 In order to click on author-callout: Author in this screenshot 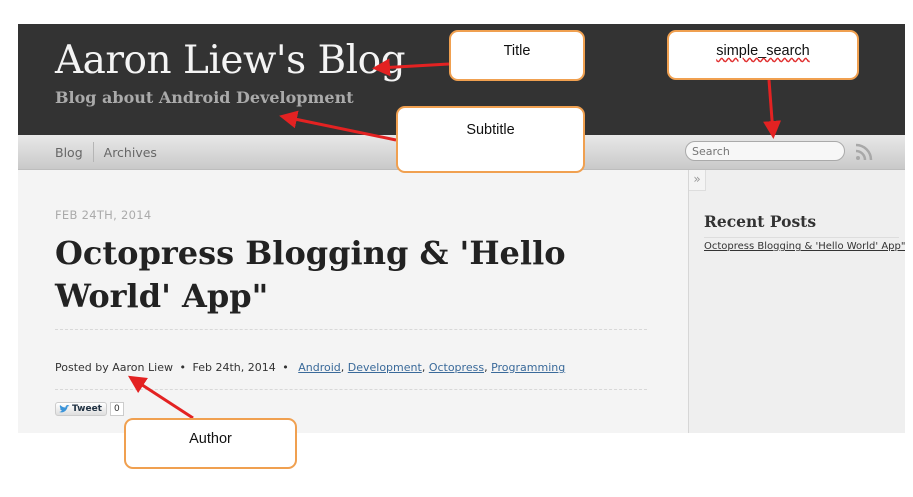, I will do `click(210, 443)`.